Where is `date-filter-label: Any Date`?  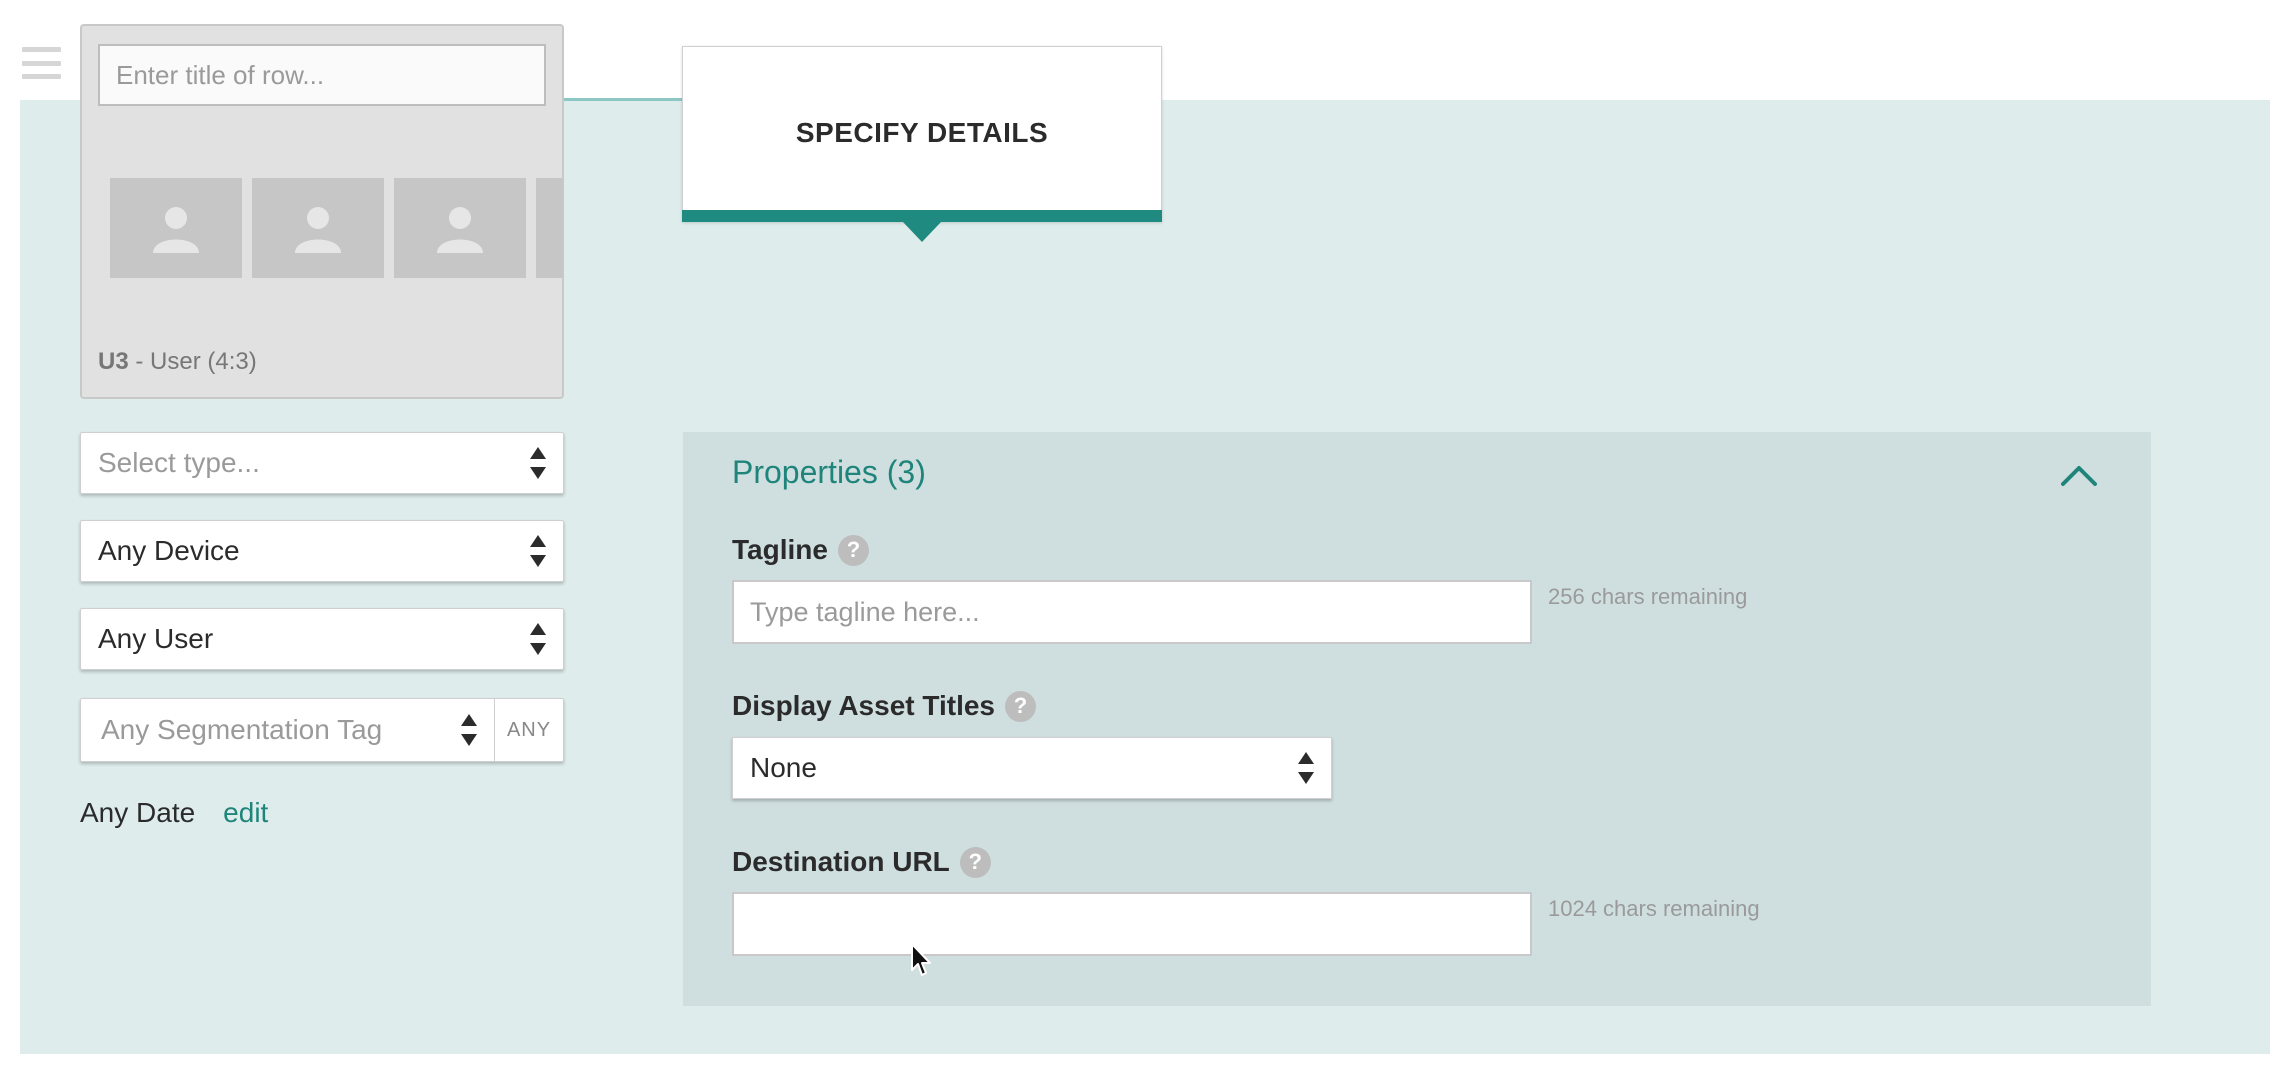
date-filter-label: Any Date is located at coordinates (138, 812).